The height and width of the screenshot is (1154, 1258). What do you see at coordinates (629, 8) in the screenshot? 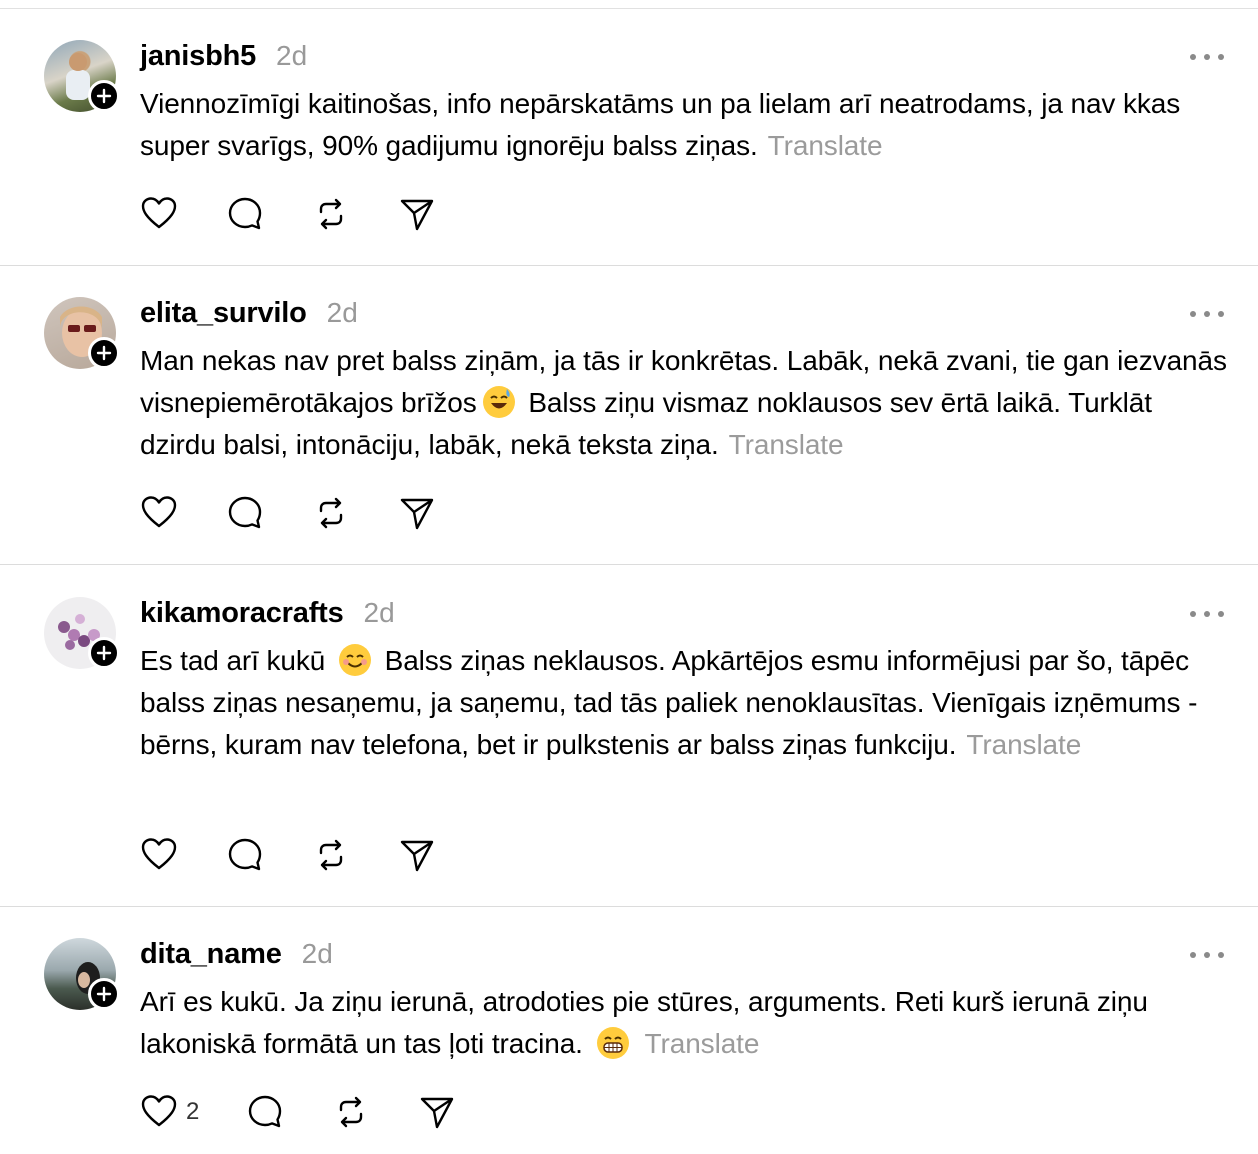
I see `top-divider` at bounding box center [629, 8].